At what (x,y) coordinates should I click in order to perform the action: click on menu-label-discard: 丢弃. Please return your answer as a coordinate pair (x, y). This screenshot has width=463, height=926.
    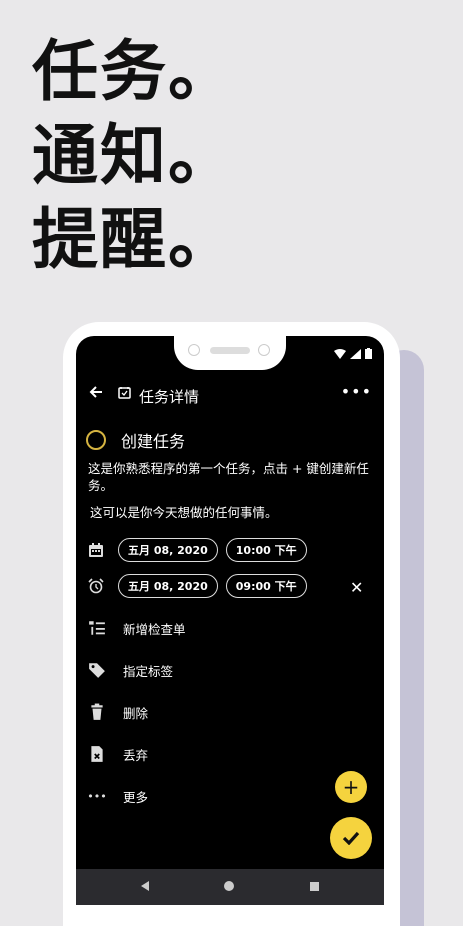
    Looking at the image, I should click on (136, 755).